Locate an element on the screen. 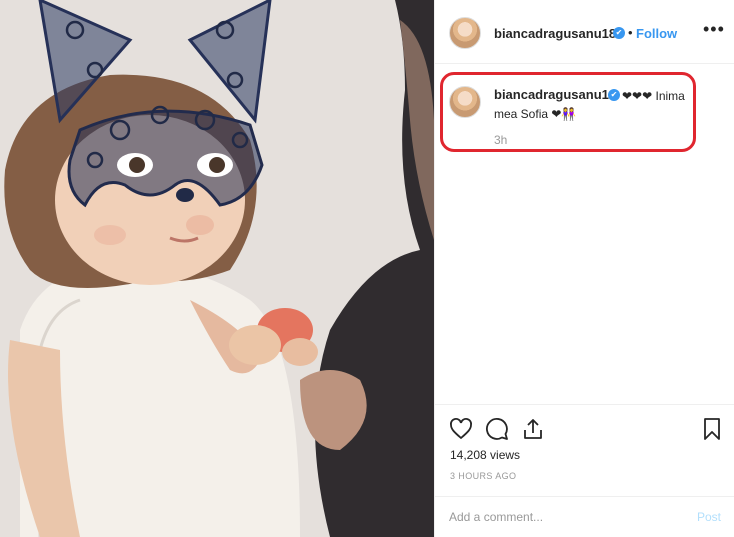  caption-text-line2: mea Sofia ❤👭 is located at coordinates (535, 114).